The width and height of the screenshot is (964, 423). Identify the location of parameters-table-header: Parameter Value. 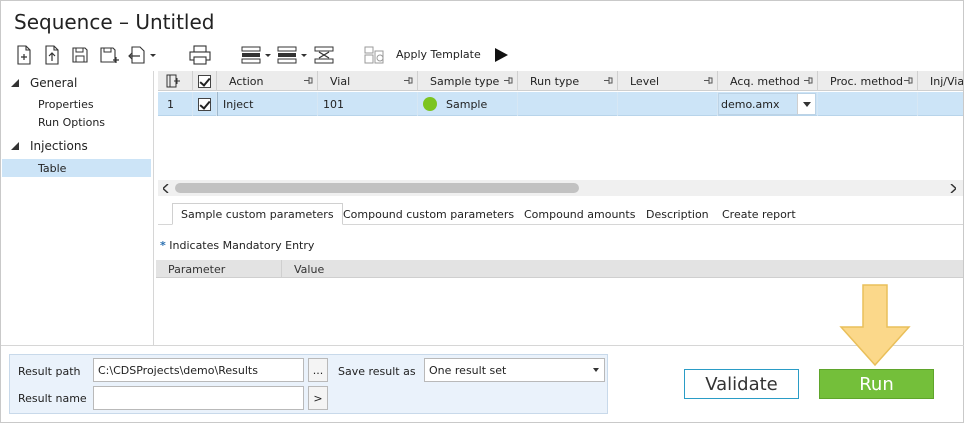
(559, 269).